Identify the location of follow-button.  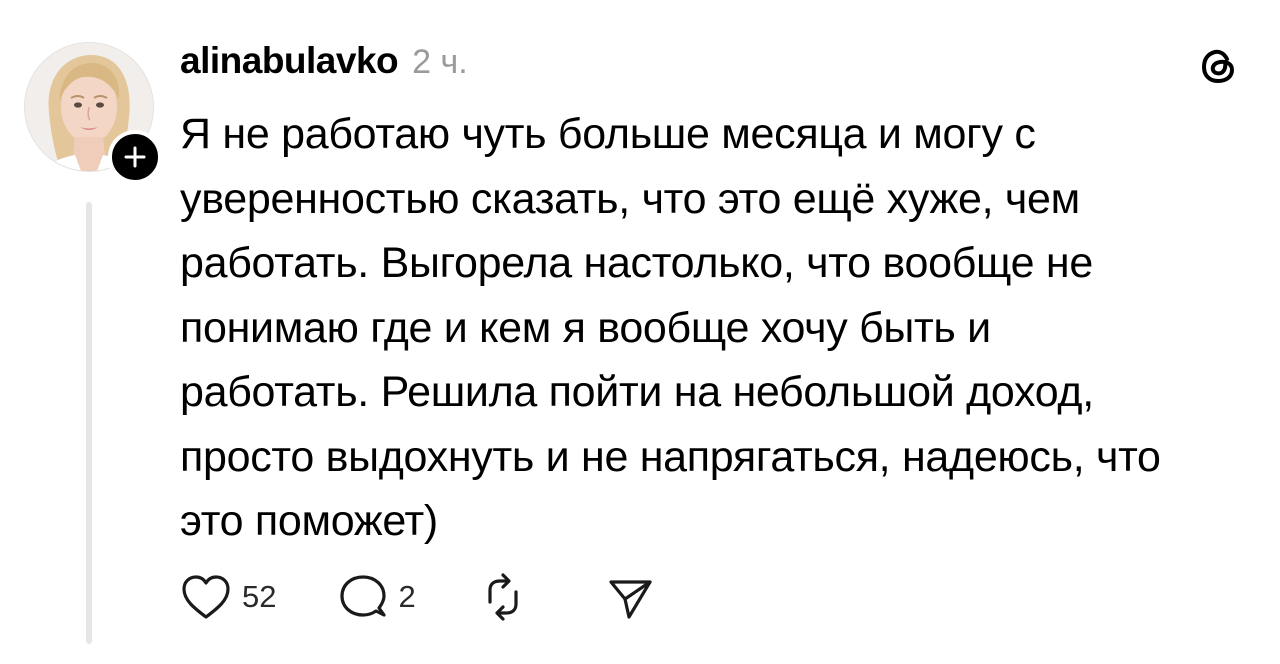
(135, 157).